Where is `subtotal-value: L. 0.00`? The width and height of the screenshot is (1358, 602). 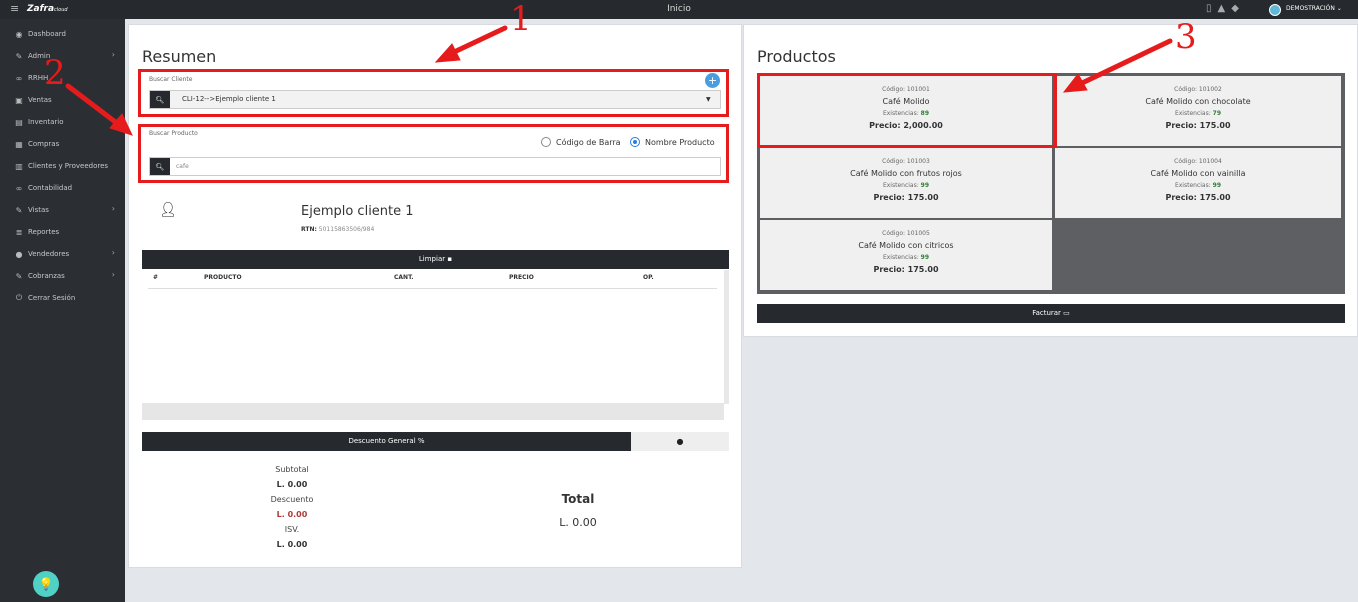 subtotal-value: L. 0.00 is located at coordinates (292, 484).